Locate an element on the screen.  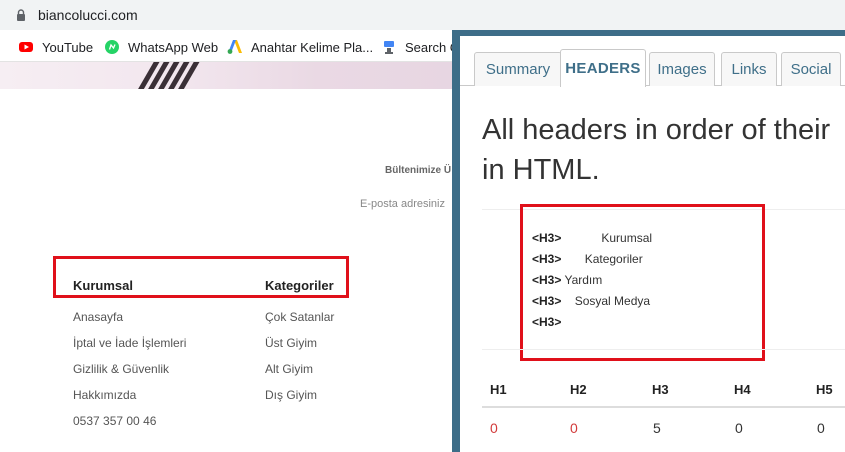
address-bar: biancolucci.com is located at coordinates (422, 15).